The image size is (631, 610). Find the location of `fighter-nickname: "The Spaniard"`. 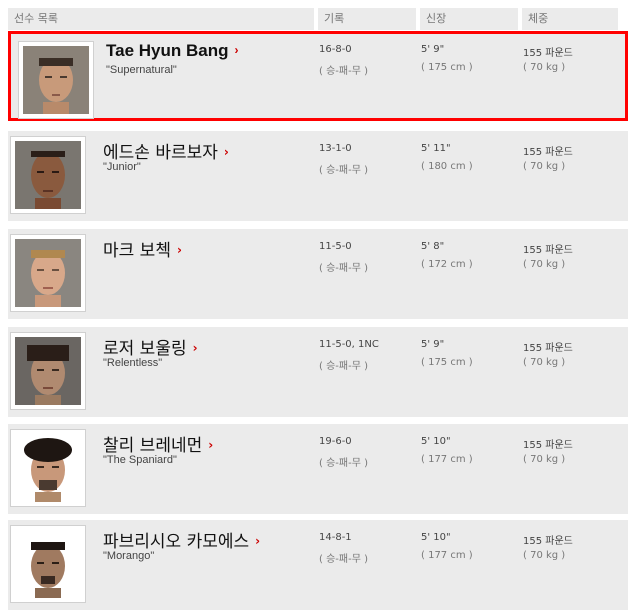

fighter-nickname: "The Spaniard" is located at coordinates (140, 460).